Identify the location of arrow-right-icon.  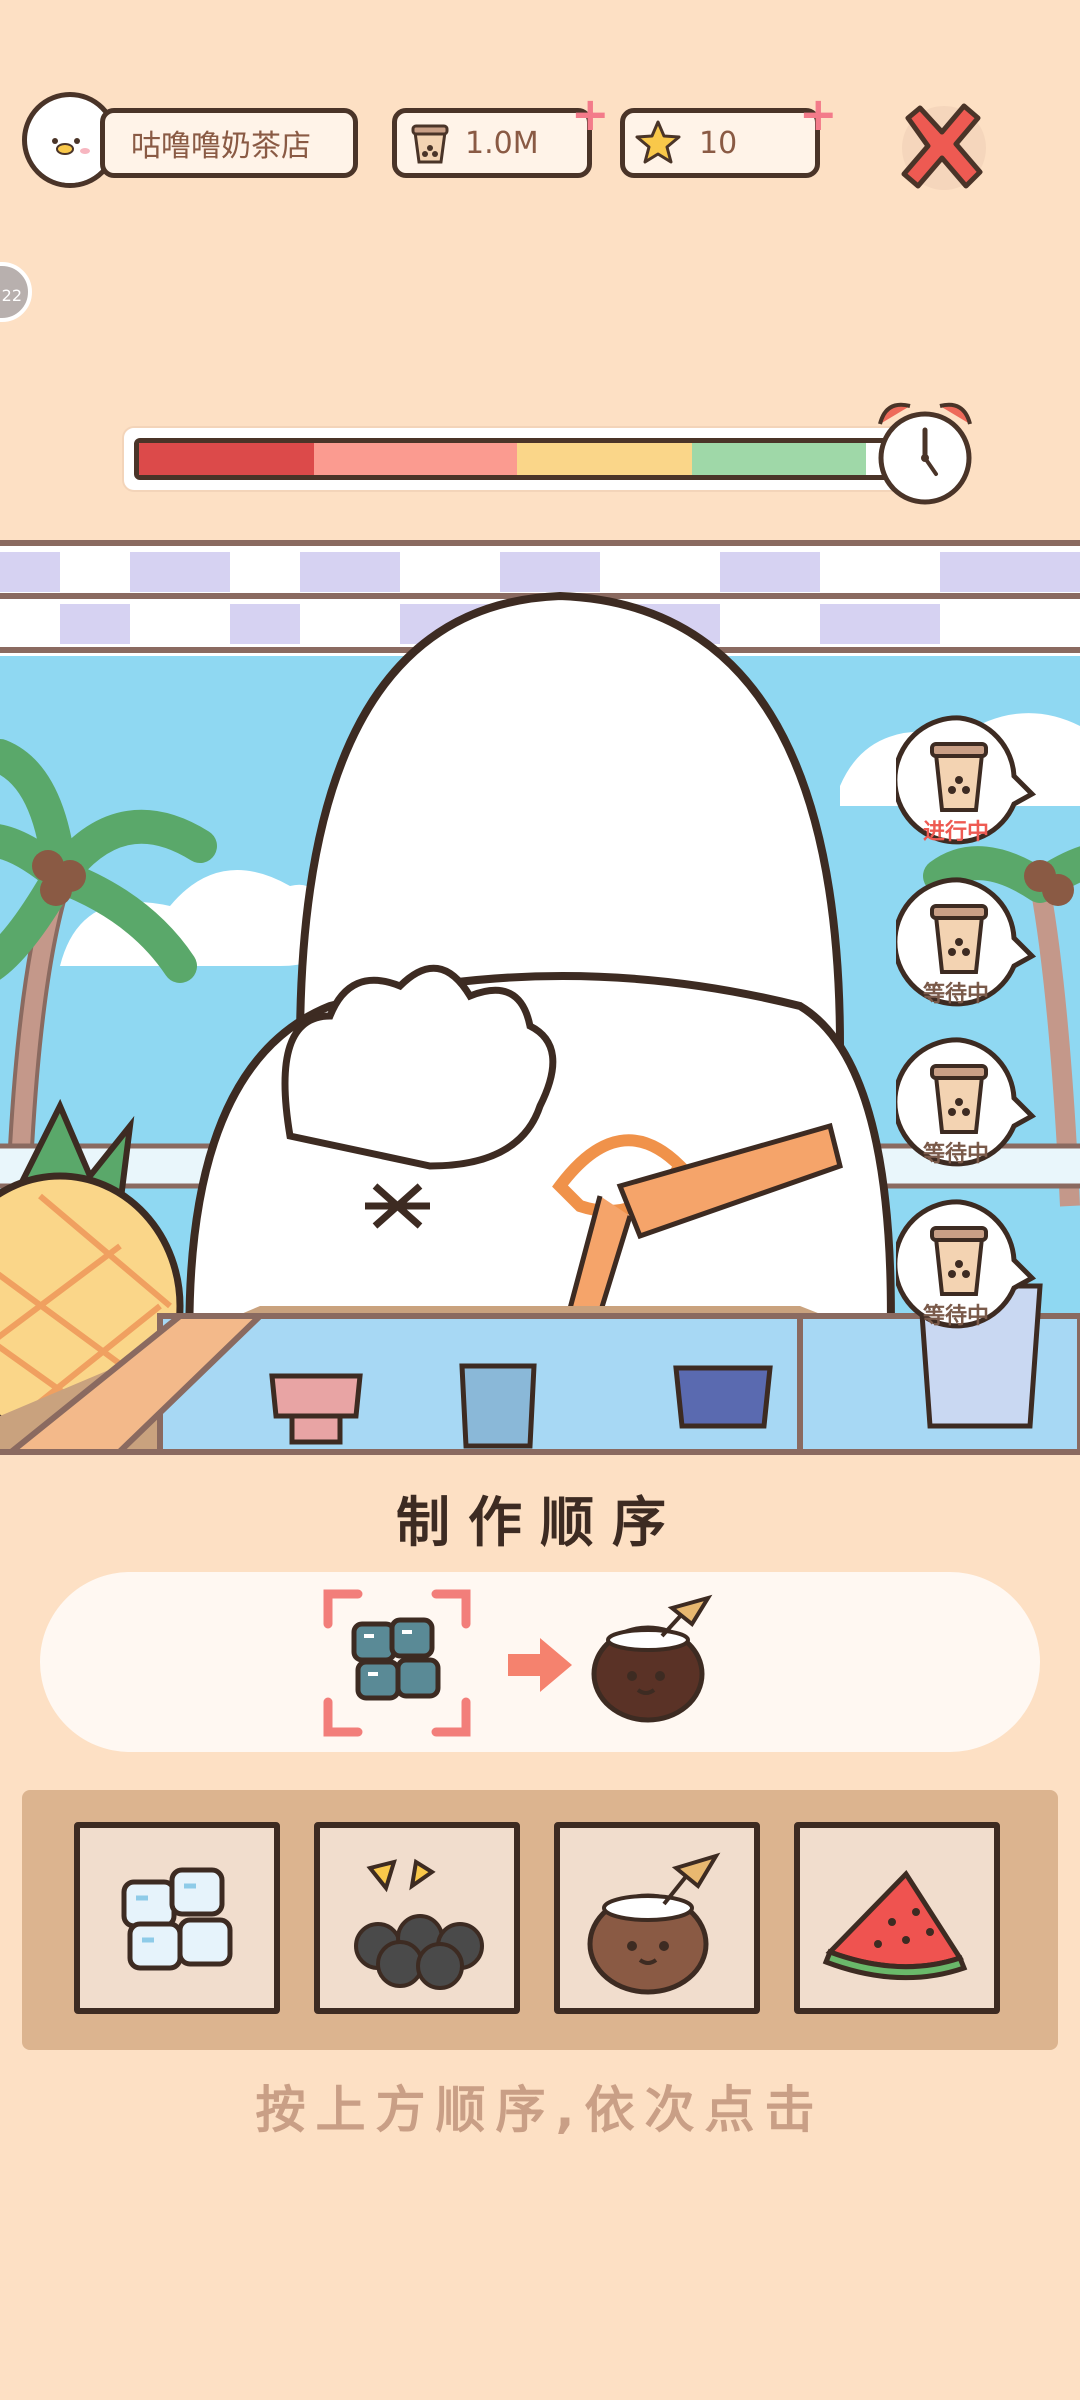
(540, 1665).